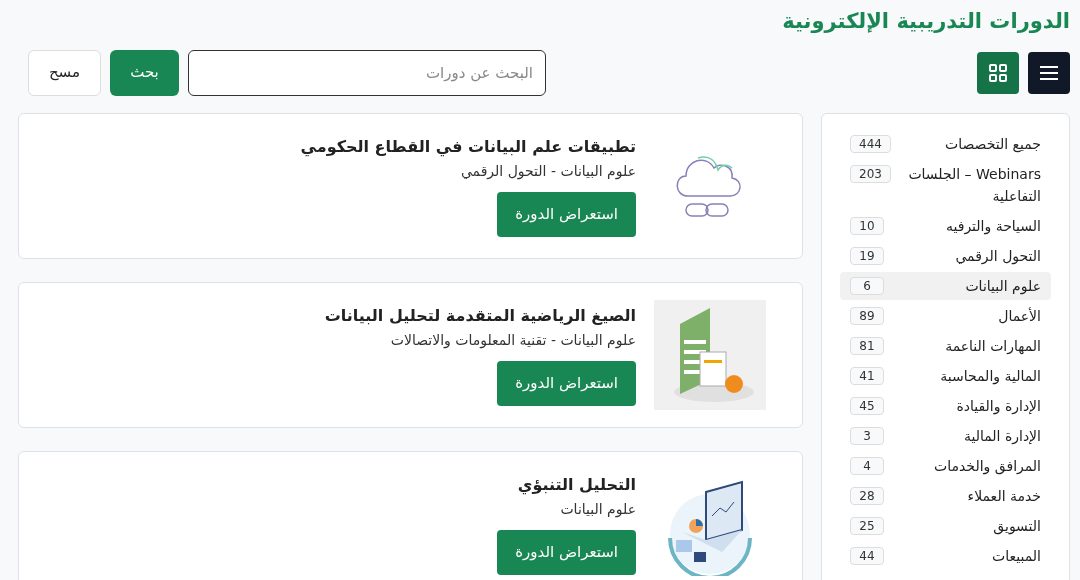  I want to click on count-badge: 45, so click(867, 405).